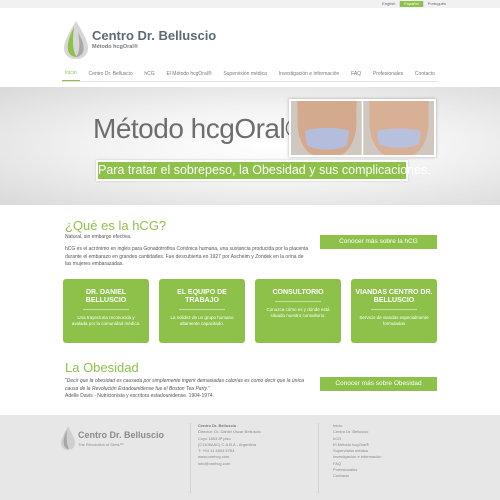 The height and width of the screenshot is (500, 500). I want to click on language-bar: English Español Português, so click(250, 4).